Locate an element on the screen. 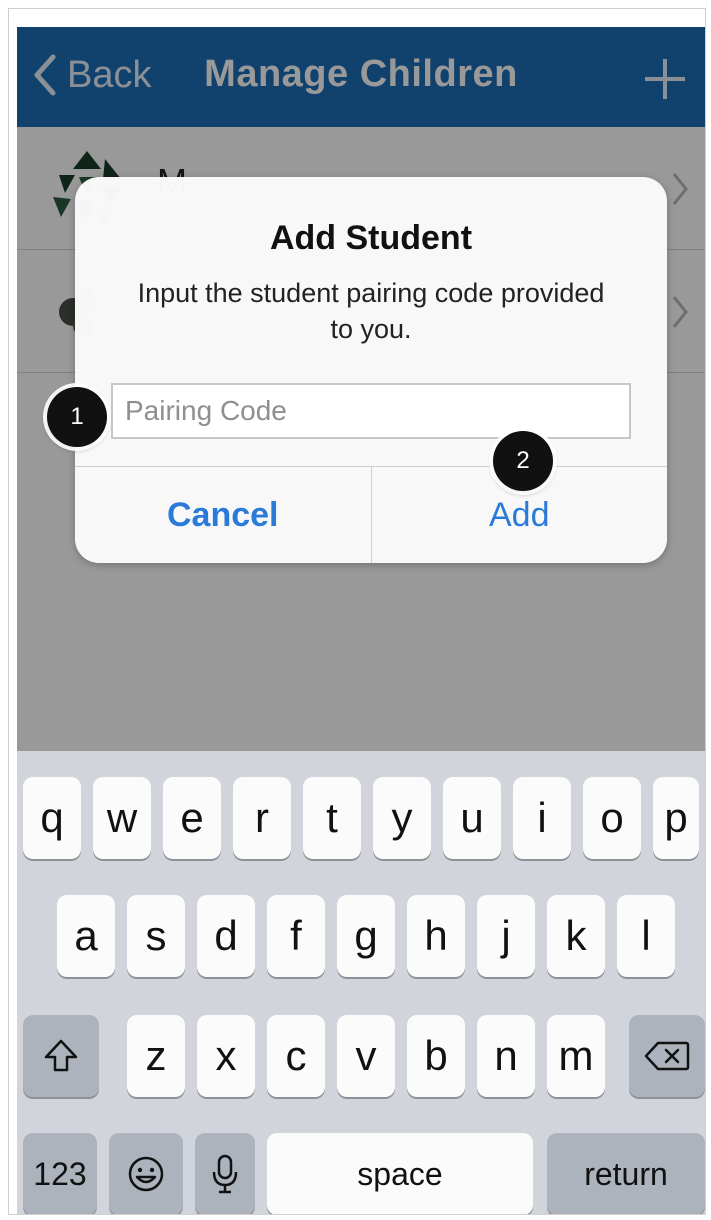  key-r: r is located at coordinates (262, 818).